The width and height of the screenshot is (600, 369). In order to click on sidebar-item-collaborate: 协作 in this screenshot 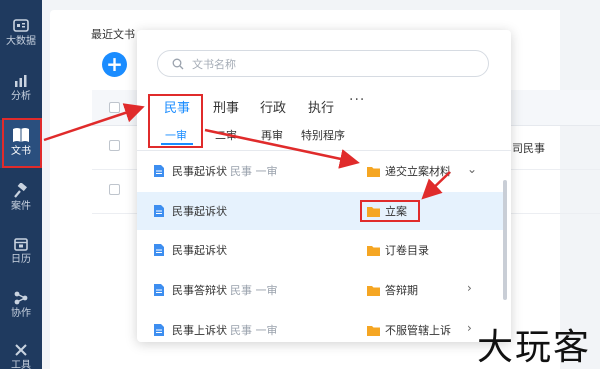, I will do `click(21, 307)`.